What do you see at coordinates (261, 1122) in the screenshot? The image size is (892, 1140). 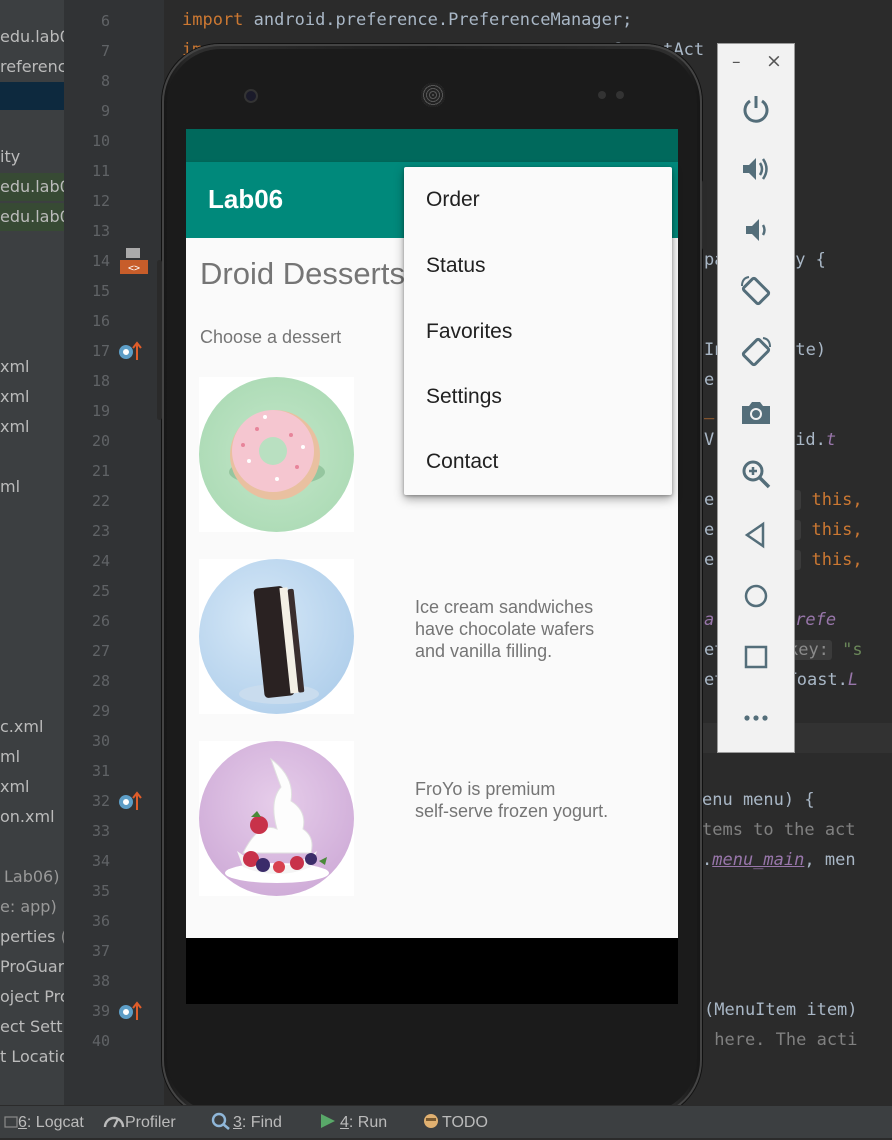 I see `find-label: : Find` at bounding box center [261, 1122].